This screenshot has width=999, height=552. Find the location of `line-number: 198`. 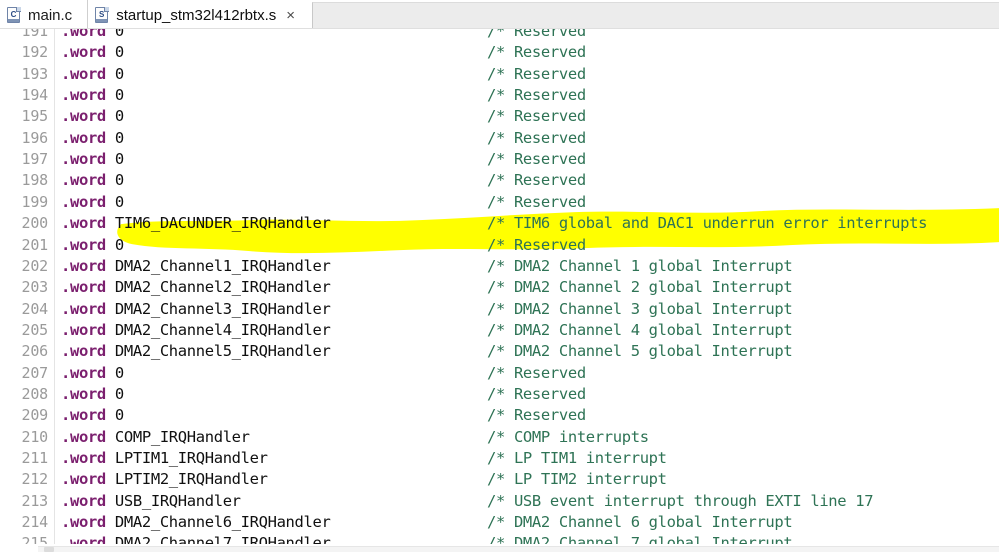

line-number: 198 is located at coordinates (35, 180).